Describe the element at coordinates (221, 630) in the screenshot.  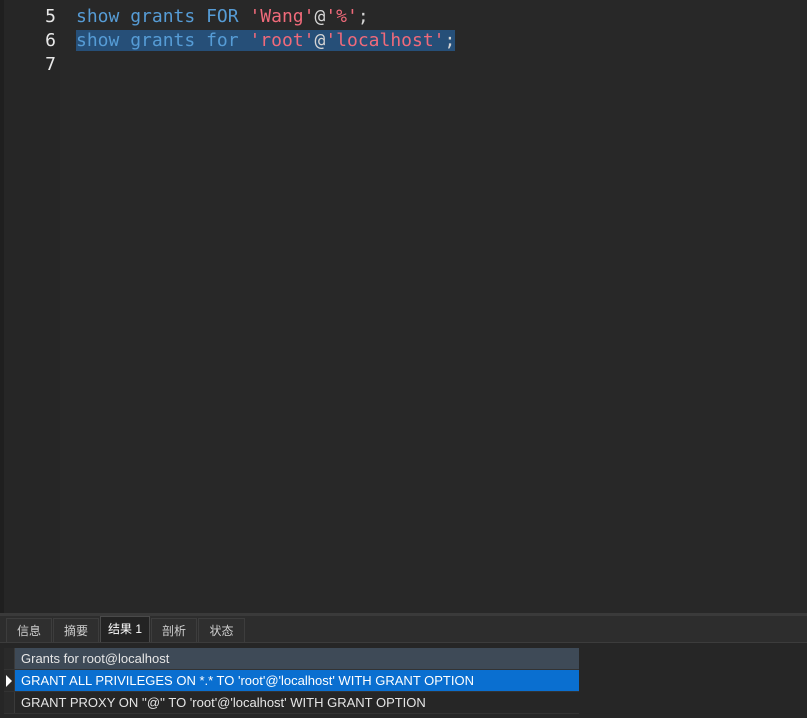
I see `tab-status: 状态` at that location.